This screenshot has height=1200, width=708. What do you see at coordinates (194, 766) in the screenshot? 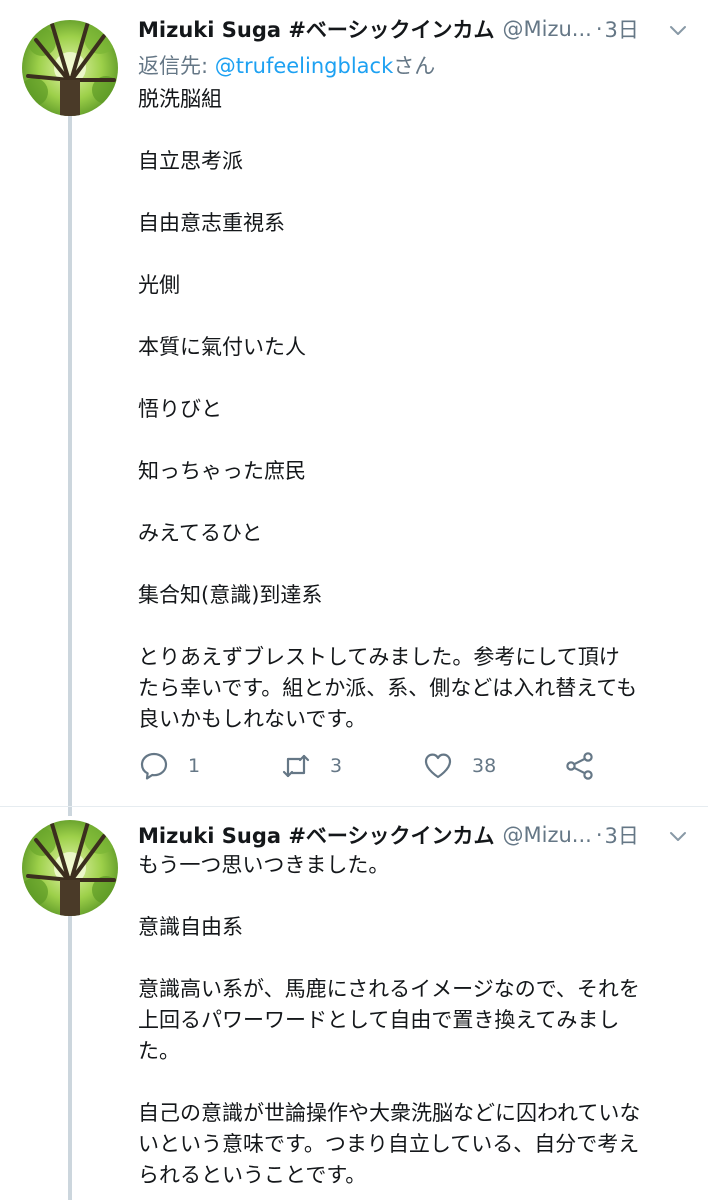
I see `reply-count: 1` at bounding box center [194, 766].